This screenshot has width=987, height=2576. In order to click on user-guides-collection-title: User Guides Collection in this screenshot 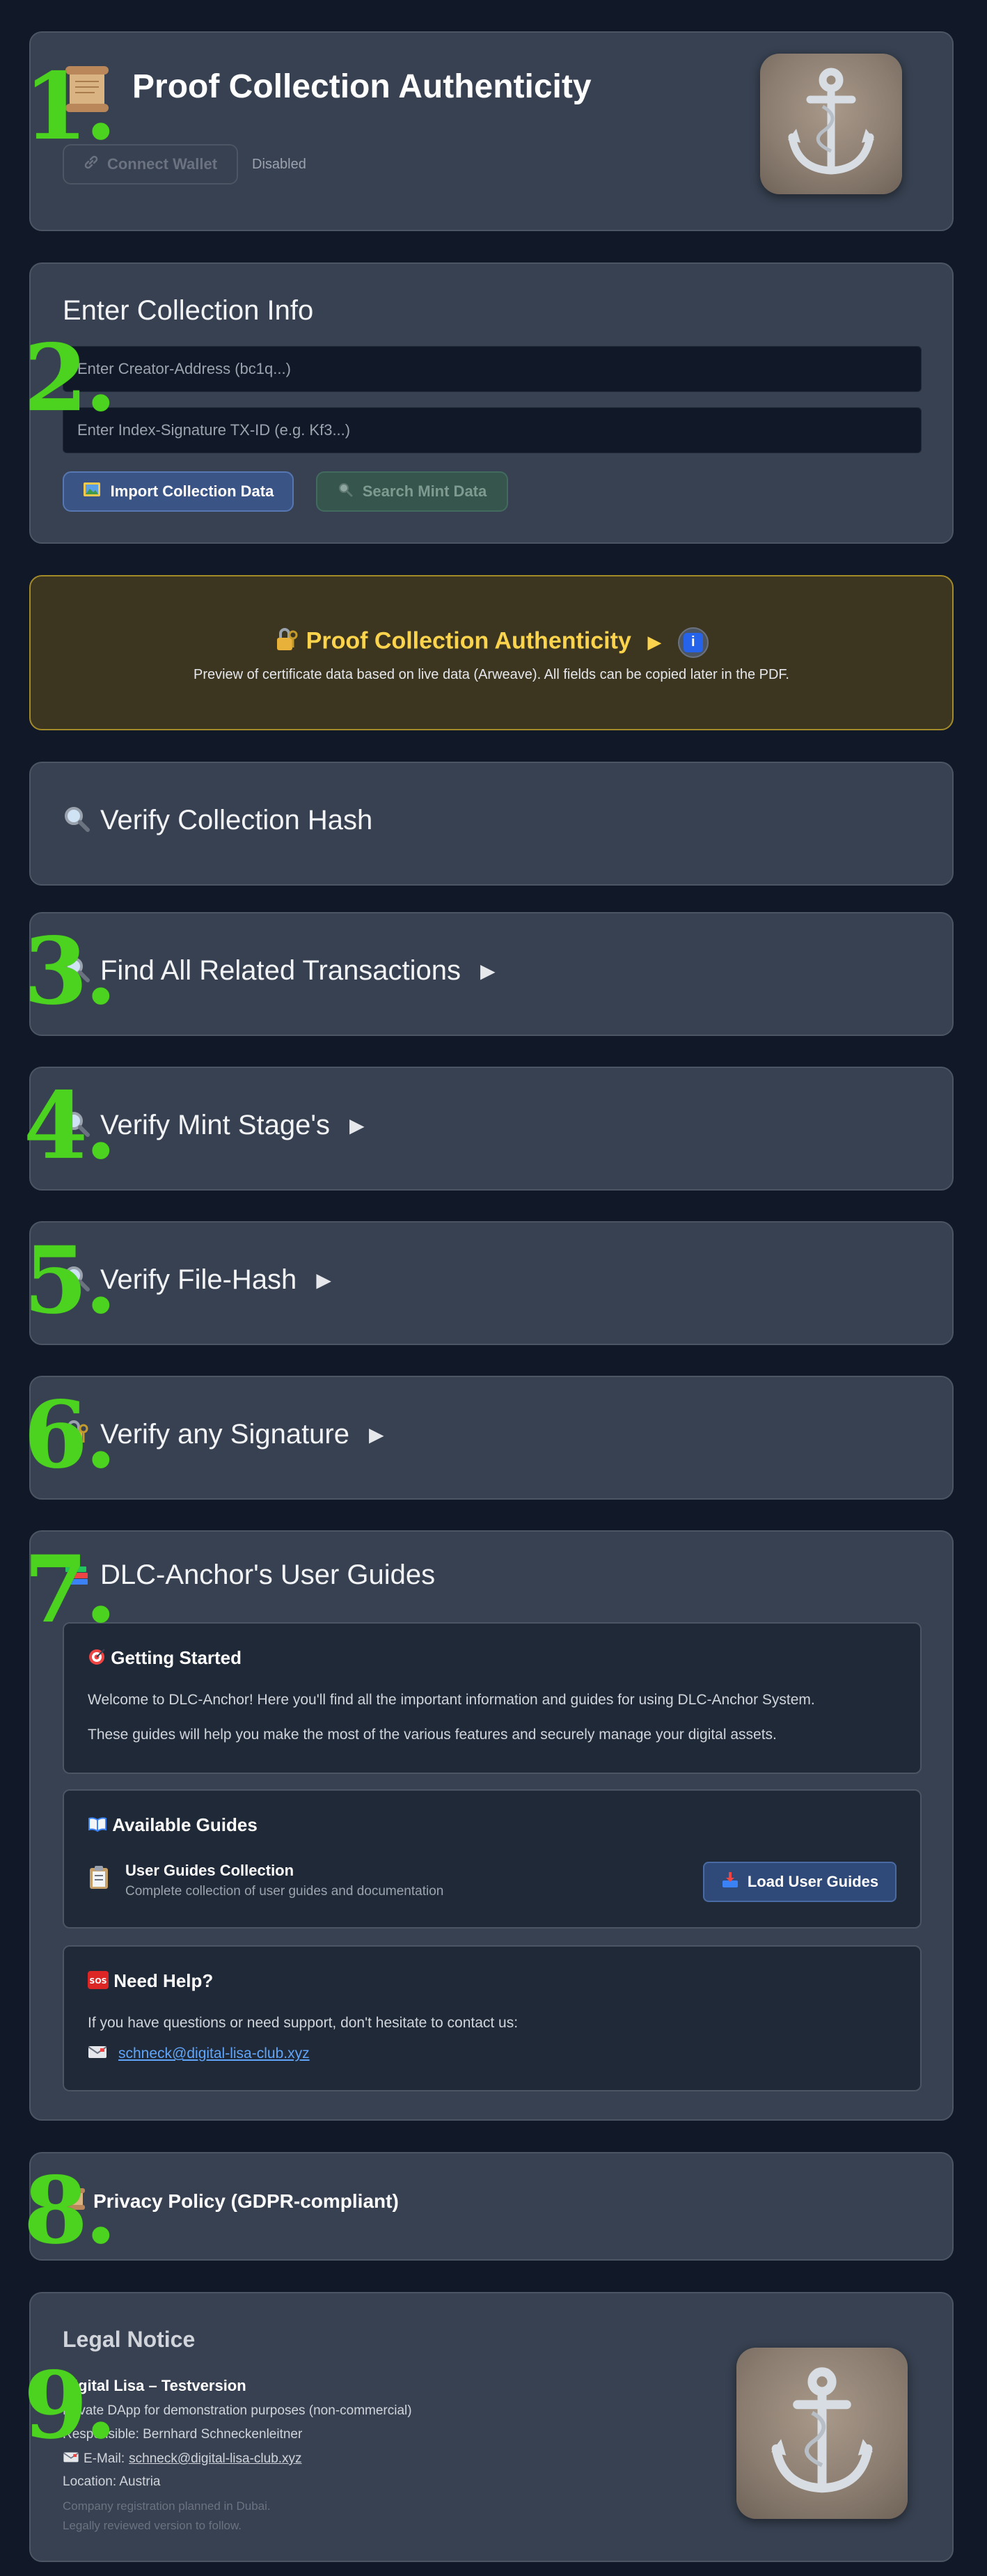, I will do `click(210, 1870)`.